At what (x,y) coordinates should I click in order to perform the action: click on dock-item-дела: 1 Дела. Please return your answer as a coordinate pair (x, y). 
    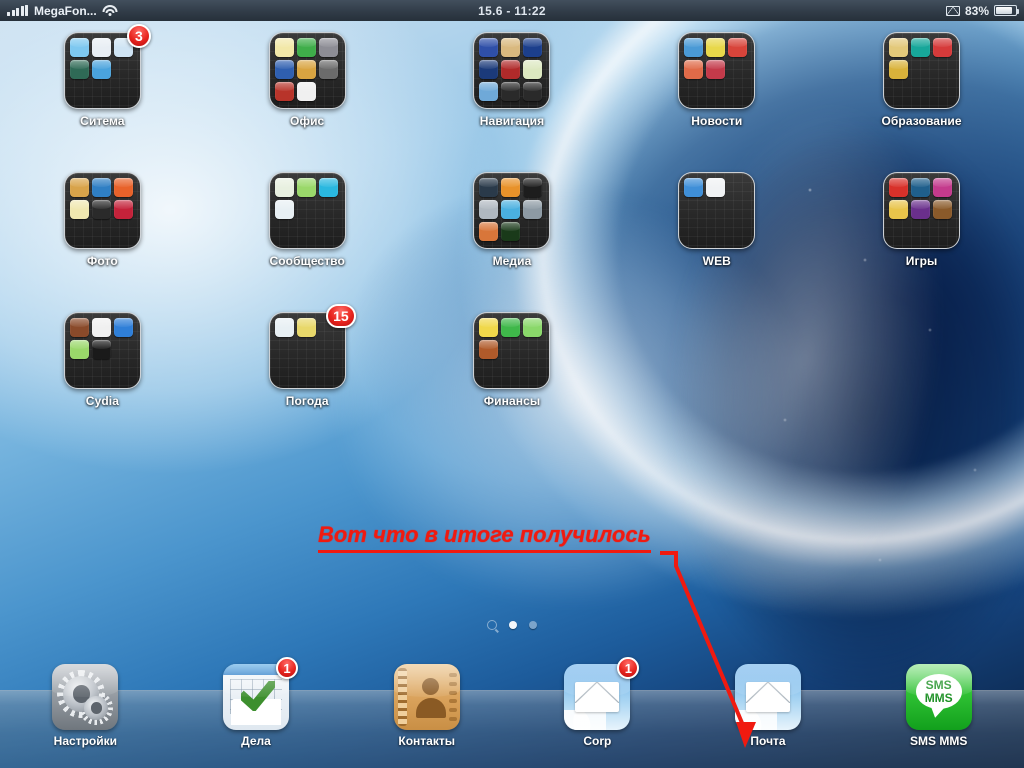
    Looking at the image, I should click on (256, 702).